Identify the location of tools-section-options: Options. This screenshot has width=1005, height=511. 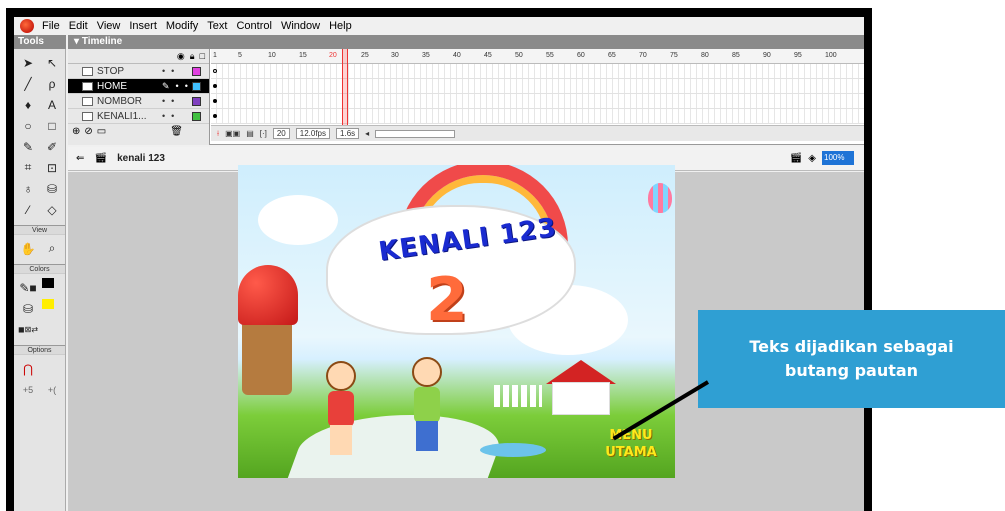
(39, 350).